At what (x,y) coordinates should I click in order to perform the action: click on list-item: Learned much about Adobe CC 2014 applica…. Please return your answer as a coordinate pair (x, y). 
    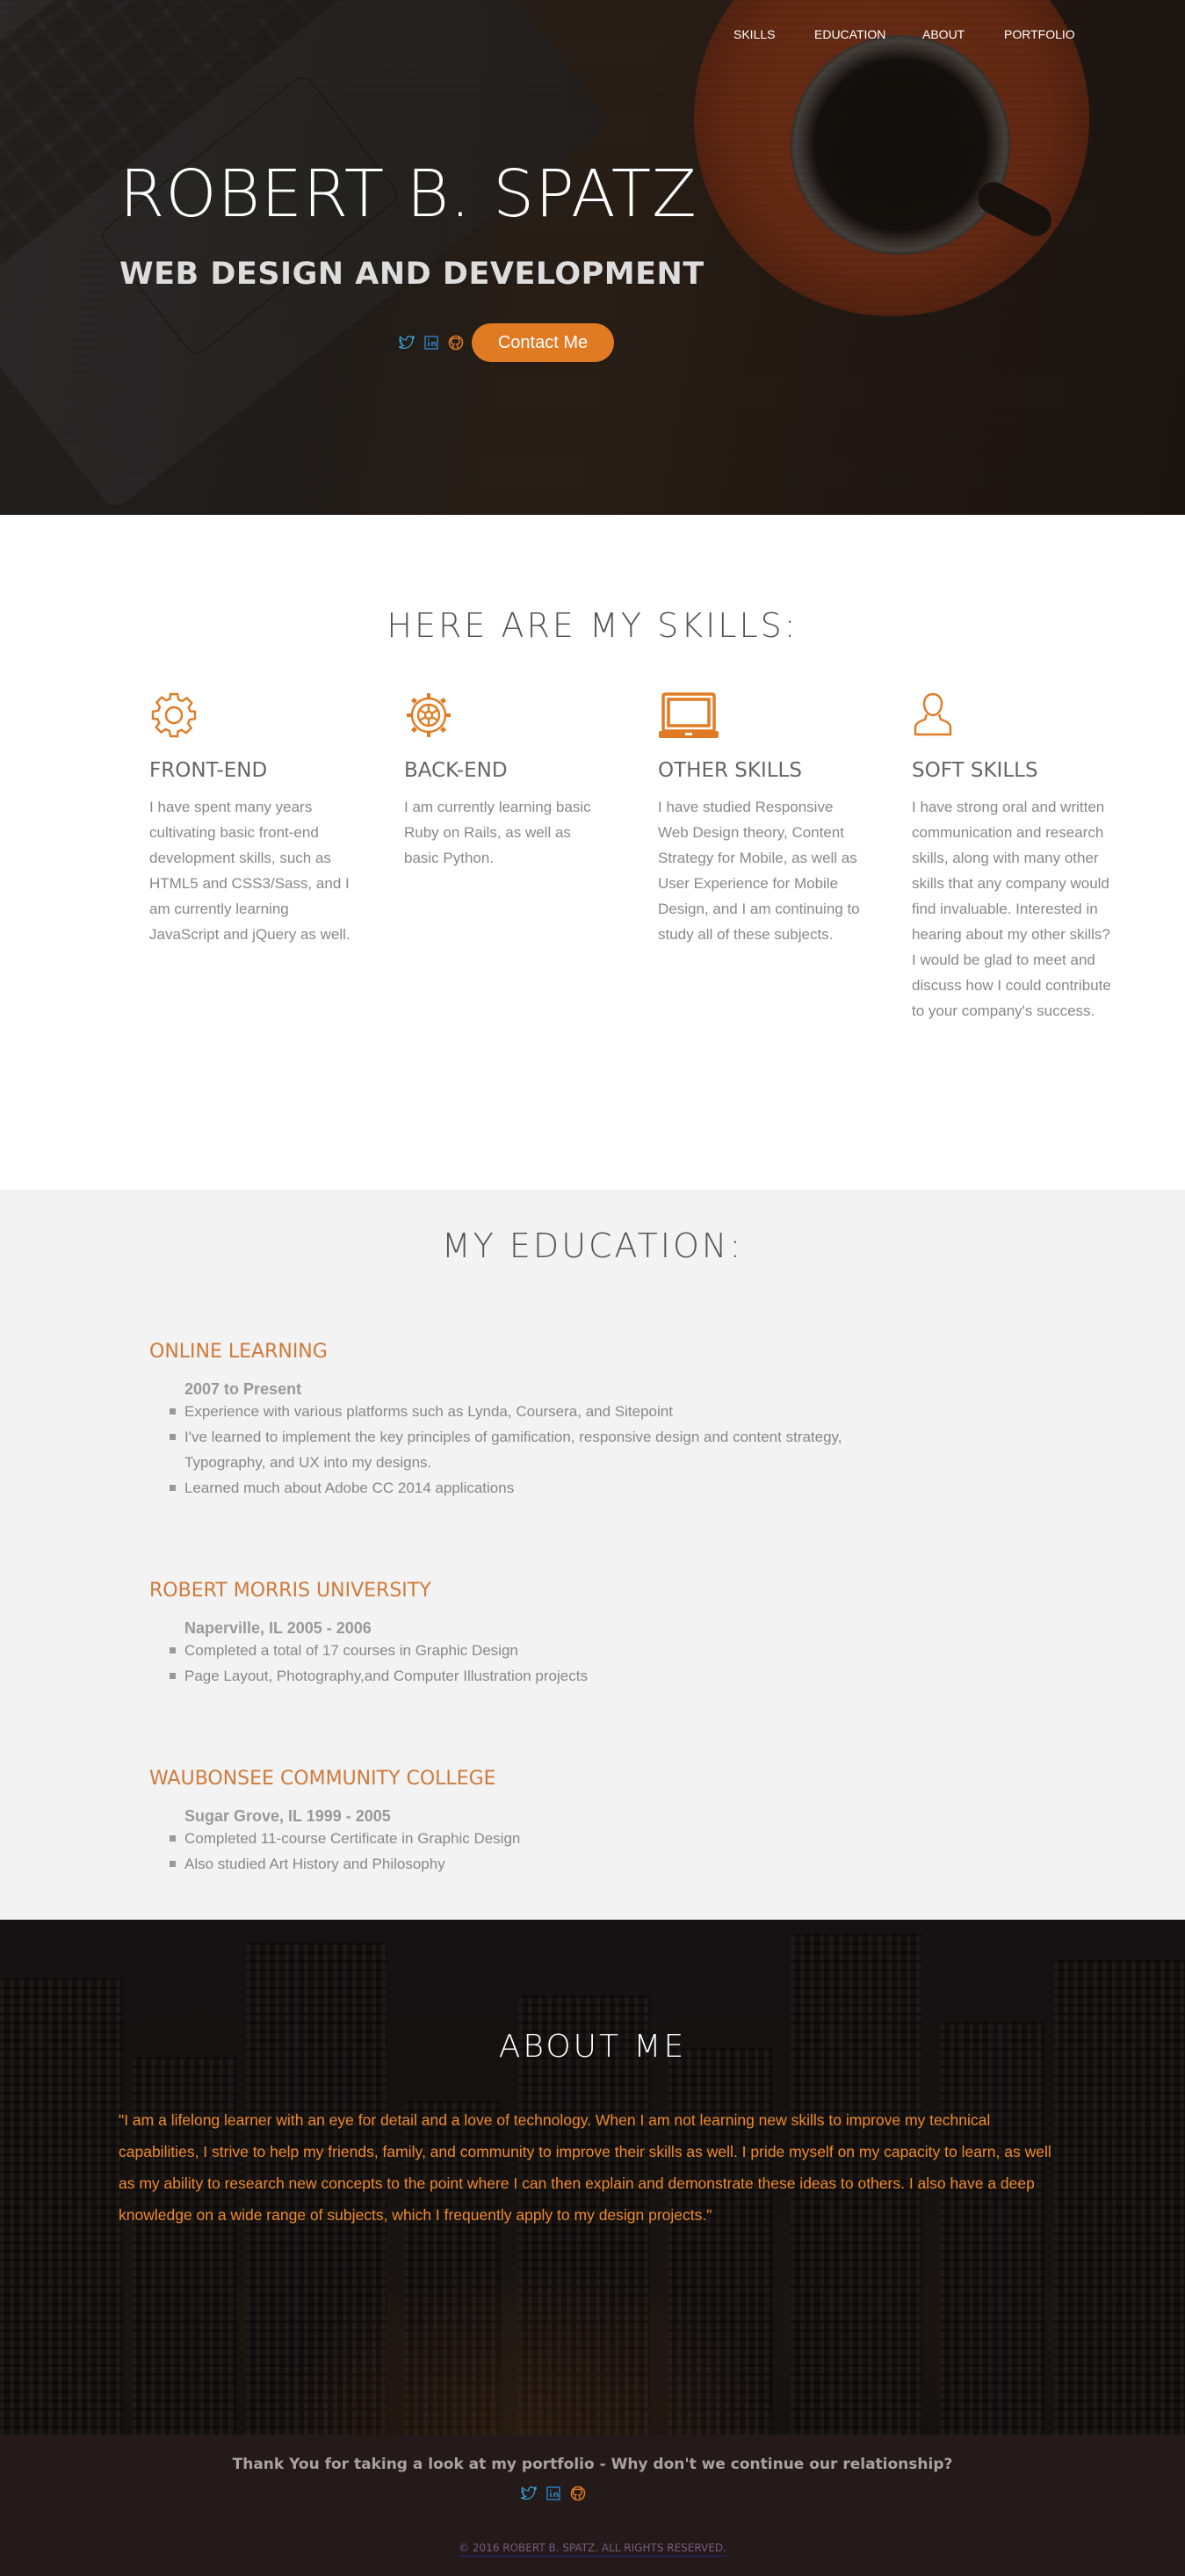
    Looking at the image, I should click on (537, 1488).